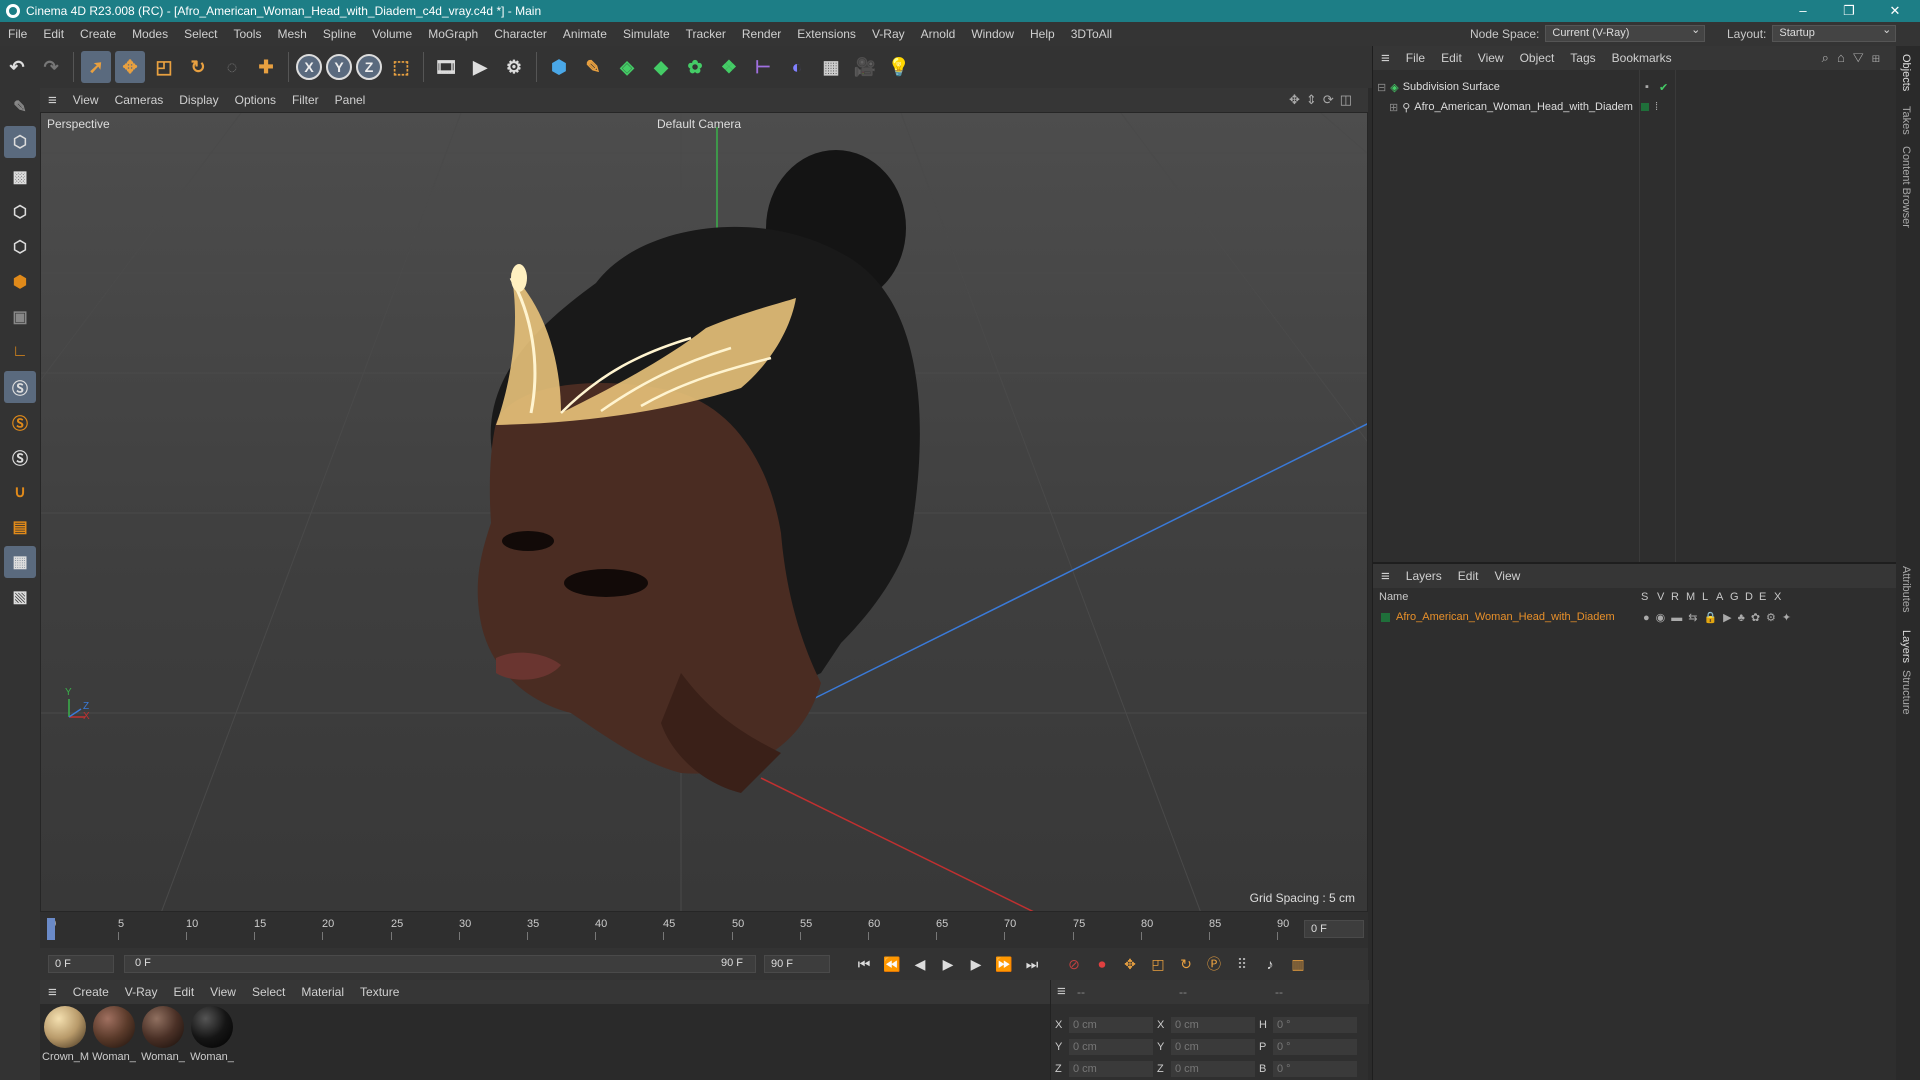  I want to click on viewport-menu-display: Display, so click(198, 100).